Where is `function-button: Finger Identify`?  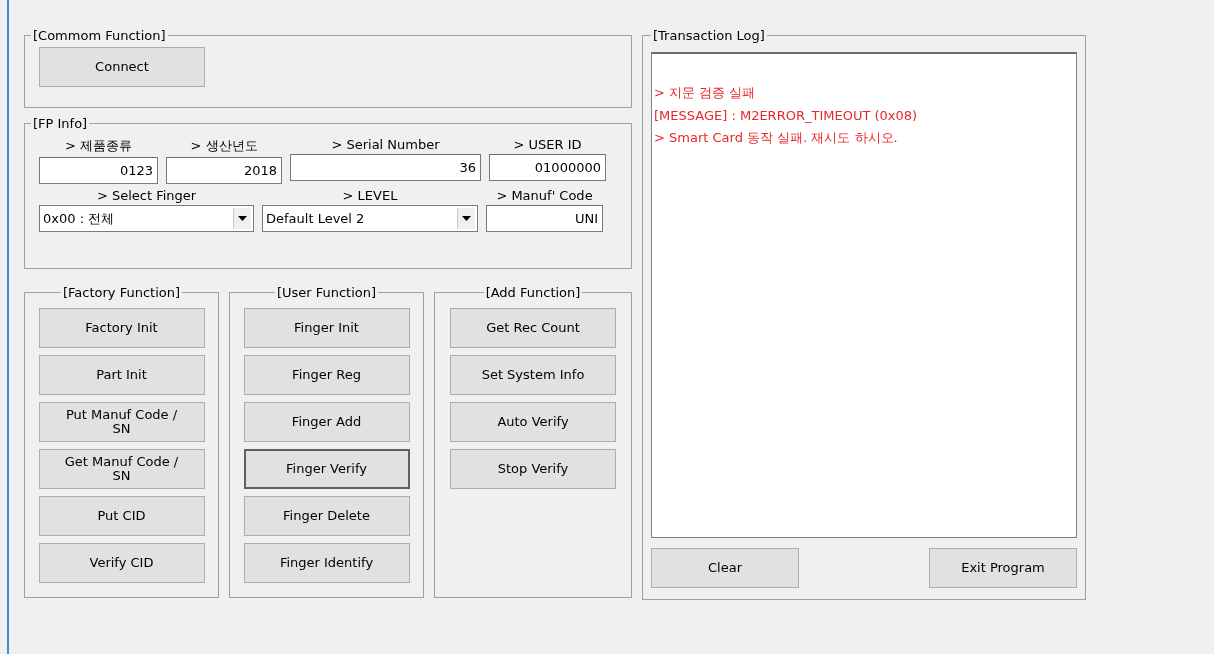 function-button: Finger Identify is located at coordinates (326, 563).